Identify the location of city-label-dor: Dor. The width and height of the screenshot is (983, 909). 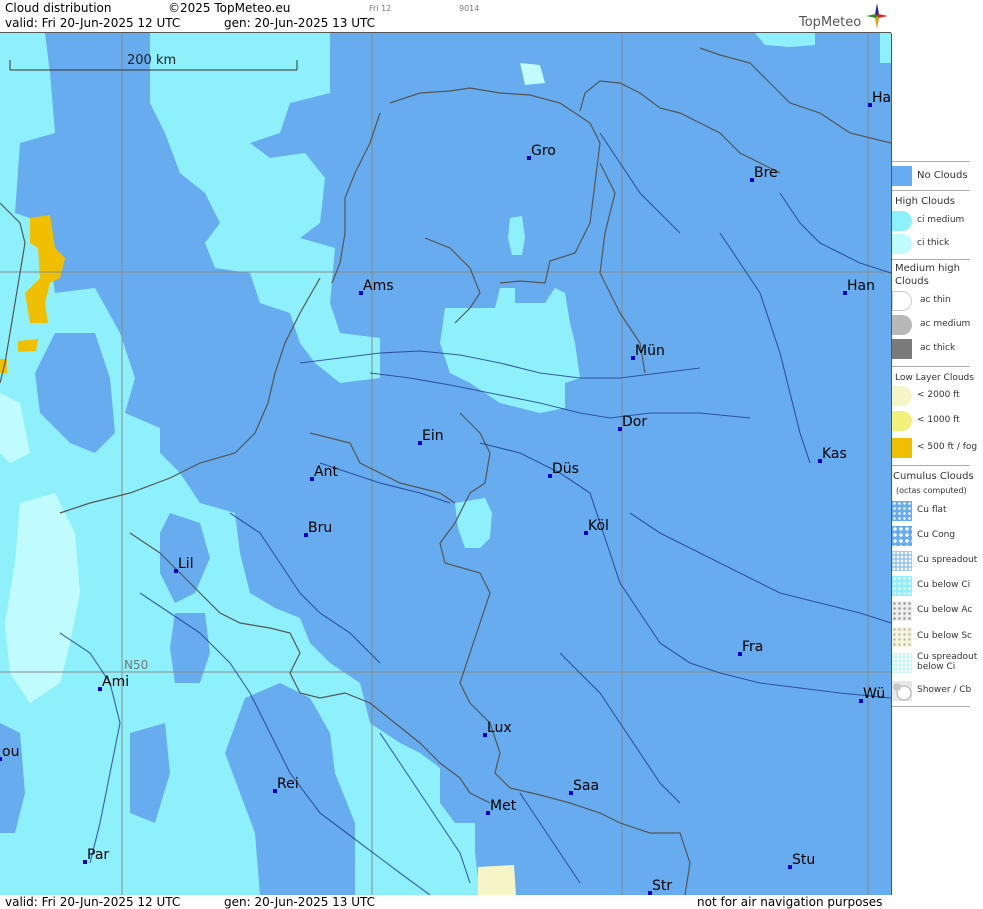
(634, 422).